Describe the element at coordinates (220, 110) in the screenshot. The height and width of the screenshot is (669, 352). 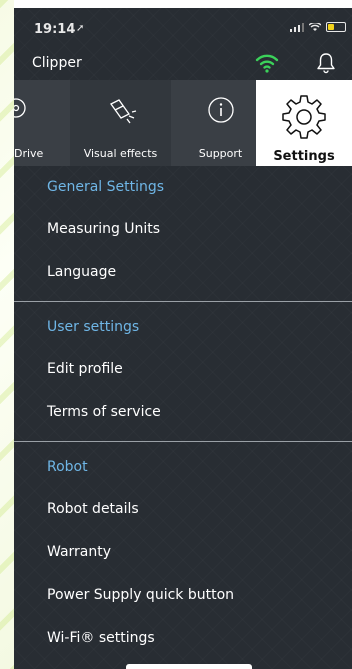
I see `info-icon` at that location.